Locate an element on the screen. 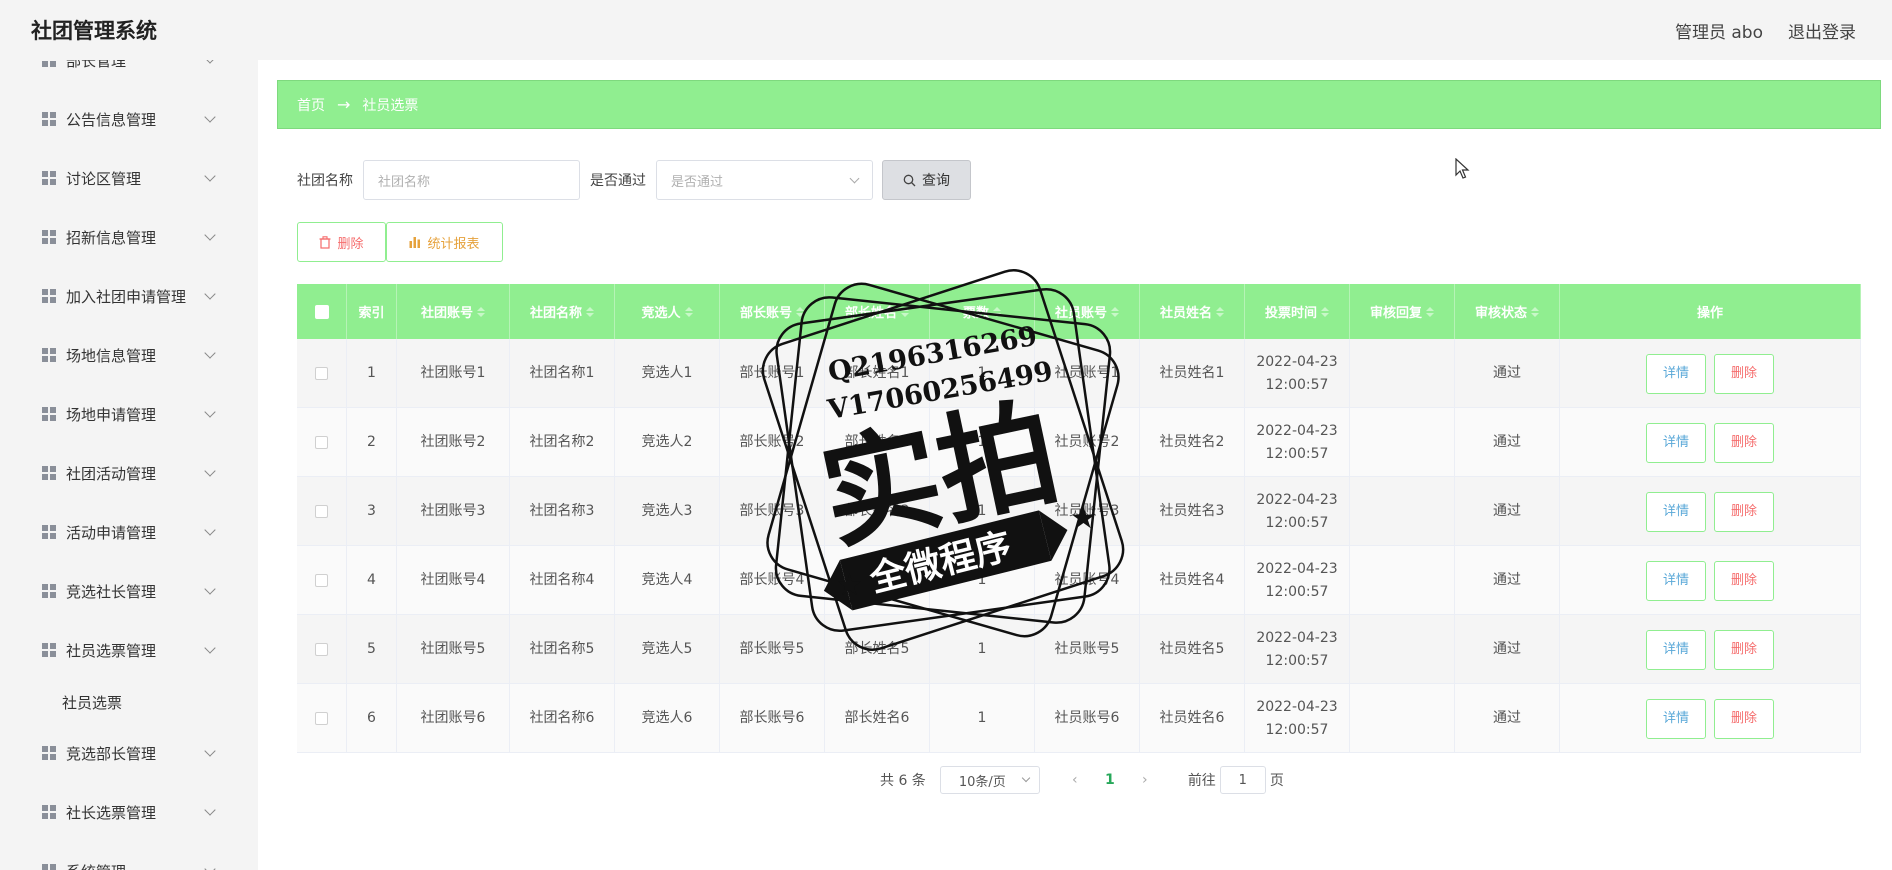  table-cell-mem-name: 社员姓名1 is located at coordinates (1192, 373).